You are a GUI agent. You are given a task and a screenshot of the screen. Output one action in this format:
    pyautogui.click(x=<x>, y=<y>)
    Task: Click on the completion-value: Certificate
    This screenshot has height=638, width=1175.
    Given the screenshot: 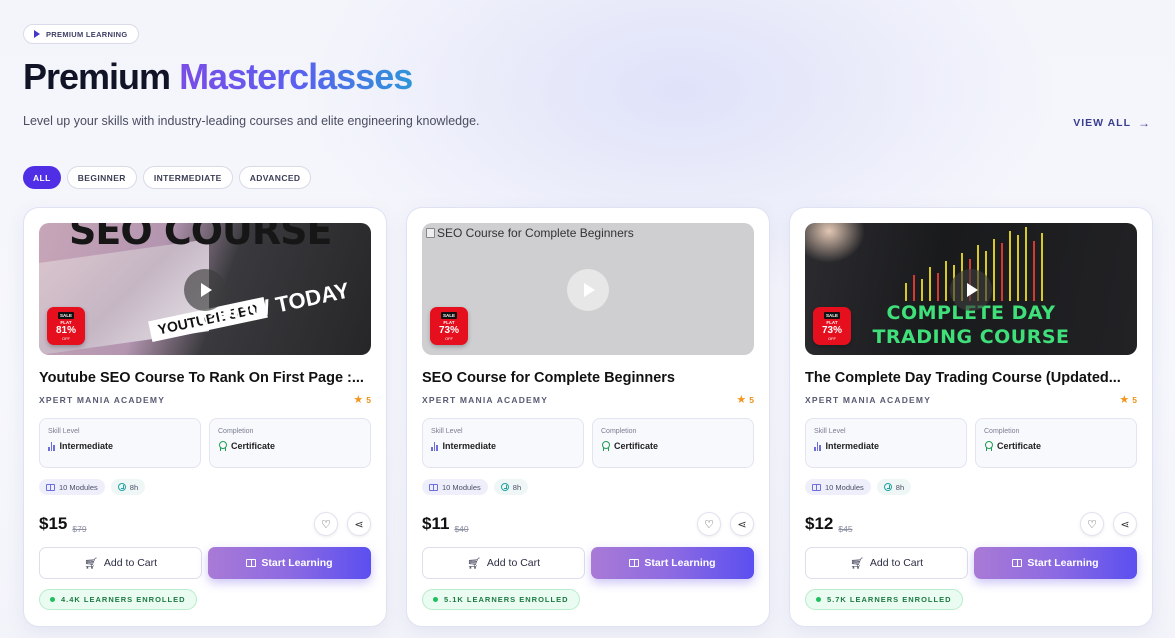 What is the action you would take?
    pyautogui.click(x=253, y=446)
    